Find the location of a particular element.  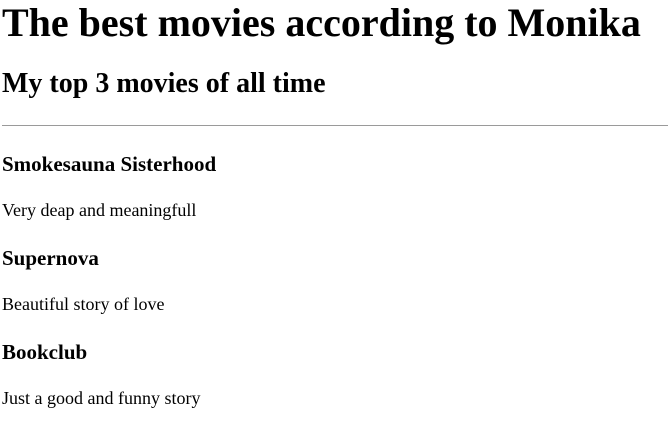

movie-title: Bookclub is located at coordinates (45, 352).